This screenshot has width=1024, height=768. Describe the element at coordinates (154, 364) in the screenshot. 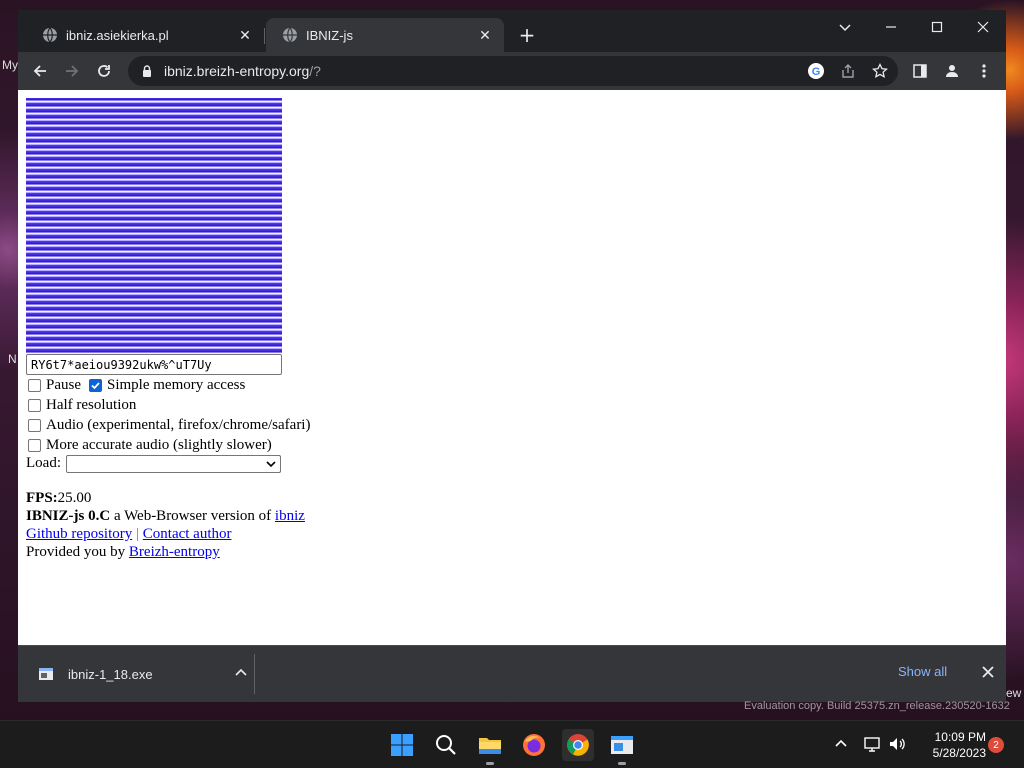

I see `ibniz-code-input` at that location.